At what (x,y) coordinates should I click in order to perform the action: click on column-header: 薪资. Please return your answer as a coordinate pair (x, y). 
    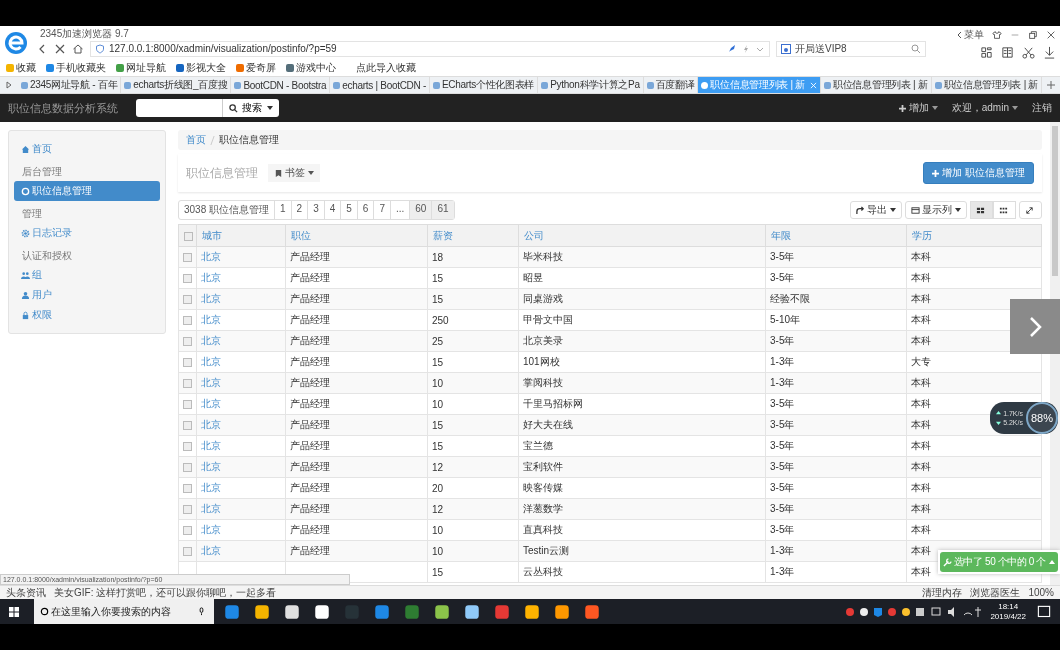
    Looking at the image, I should click on (443, 235).